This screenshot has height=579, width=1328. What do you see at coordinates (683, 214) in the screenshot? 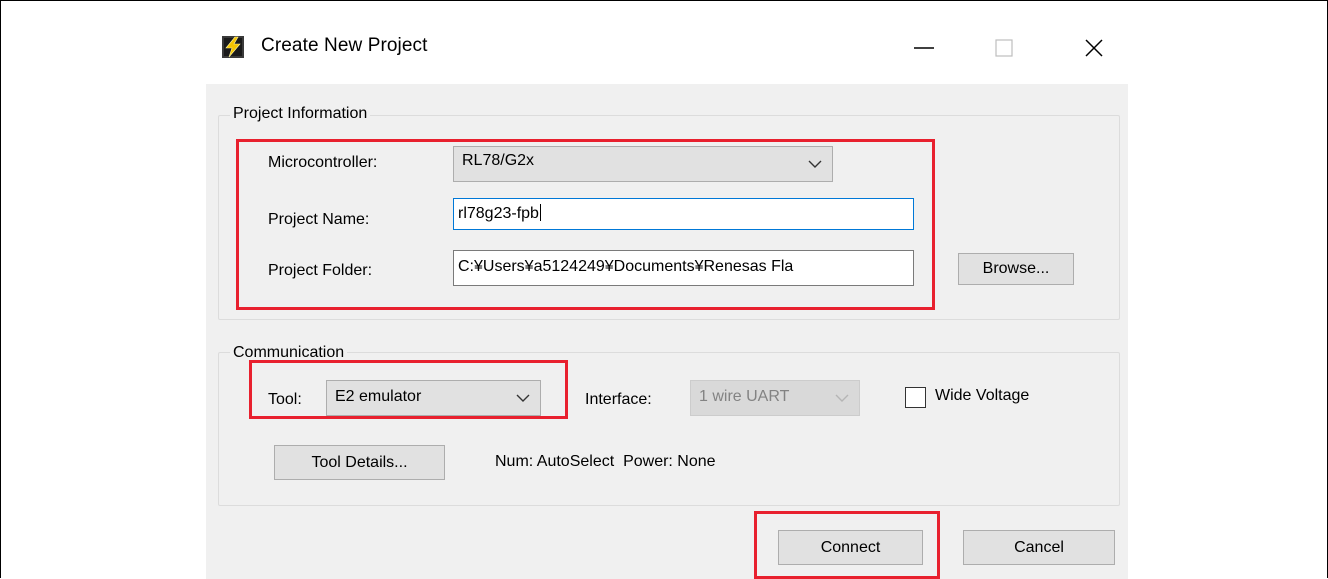
I see `project-name-input: rl78g23-fpb` at bounding box center [683, 214].